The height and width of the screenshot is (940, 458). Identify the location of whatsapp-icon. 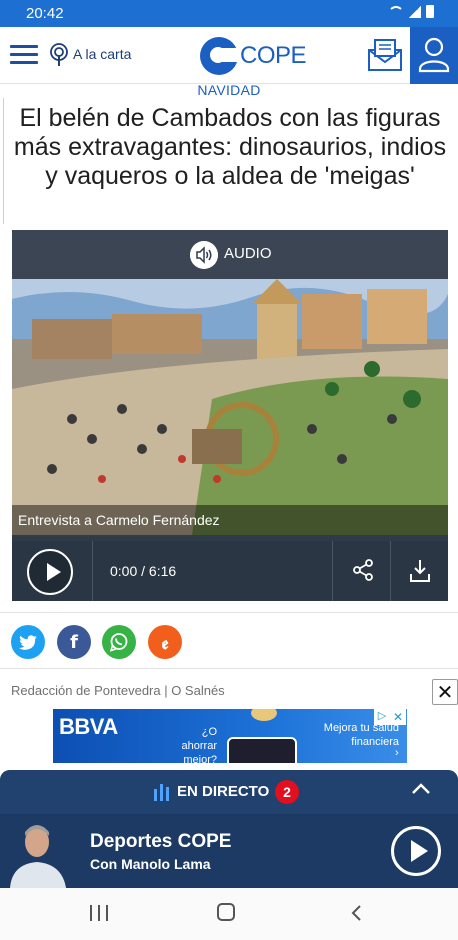
(118, 642).